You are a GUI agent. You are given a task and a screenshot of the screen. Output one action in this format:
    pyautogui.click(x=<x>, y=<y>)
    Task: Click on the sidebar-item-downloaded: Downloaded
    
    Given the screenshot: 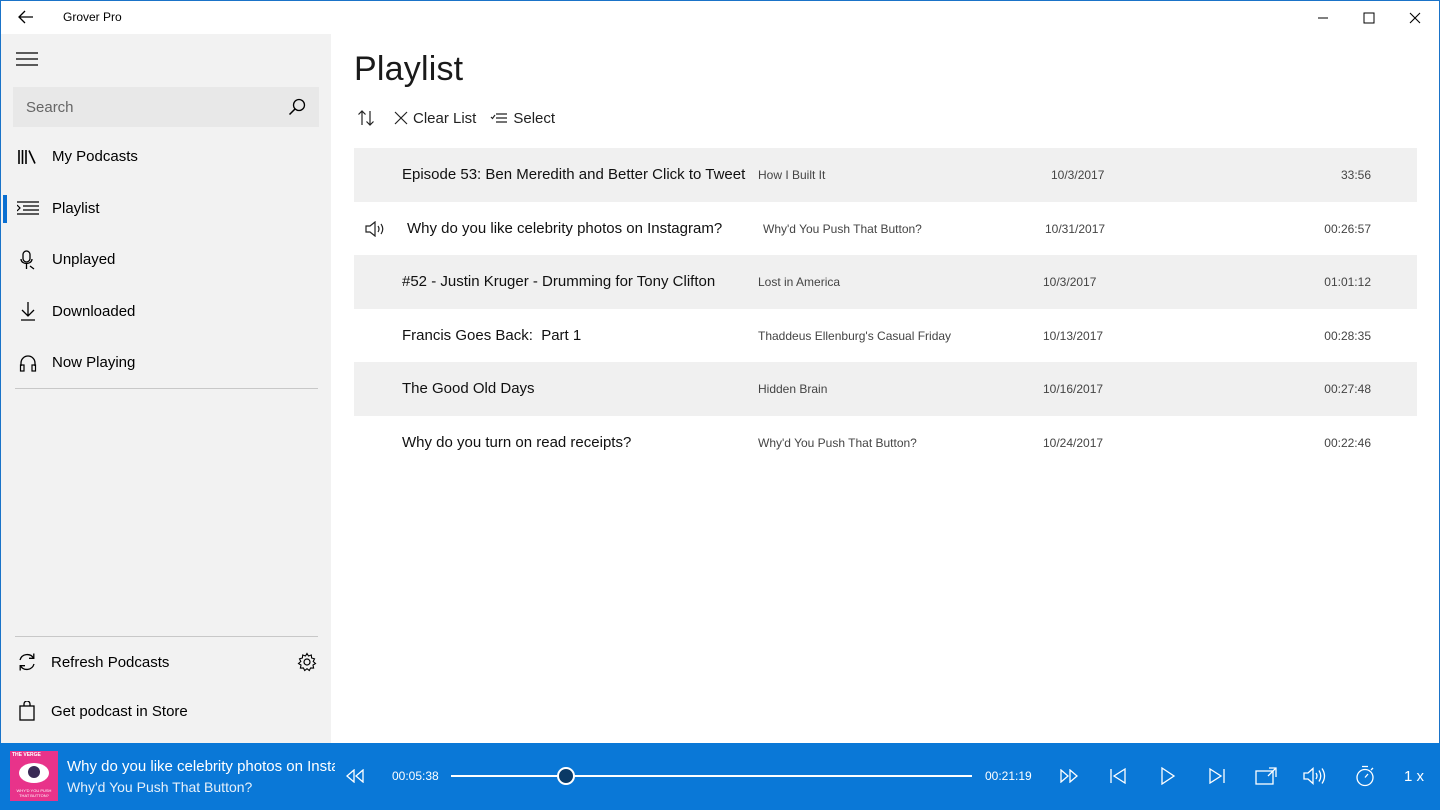 What is the action you would take?
    pyautogui.click(x=166, y=312)
    